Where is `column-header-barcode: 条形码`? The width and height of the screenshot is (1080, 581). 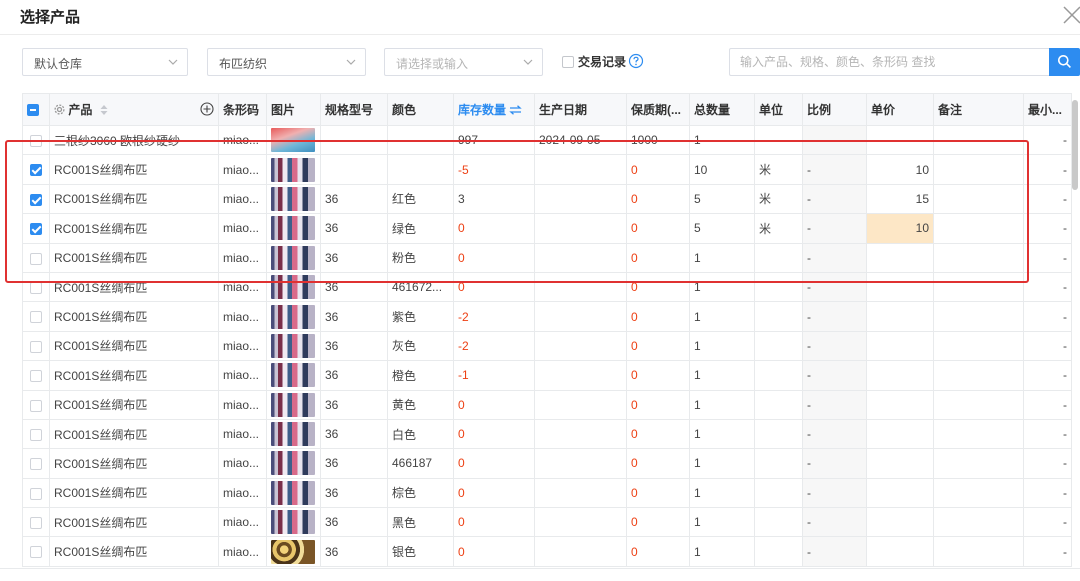 column-header-barcode: 条形码 is located at coordinates (242, 109).